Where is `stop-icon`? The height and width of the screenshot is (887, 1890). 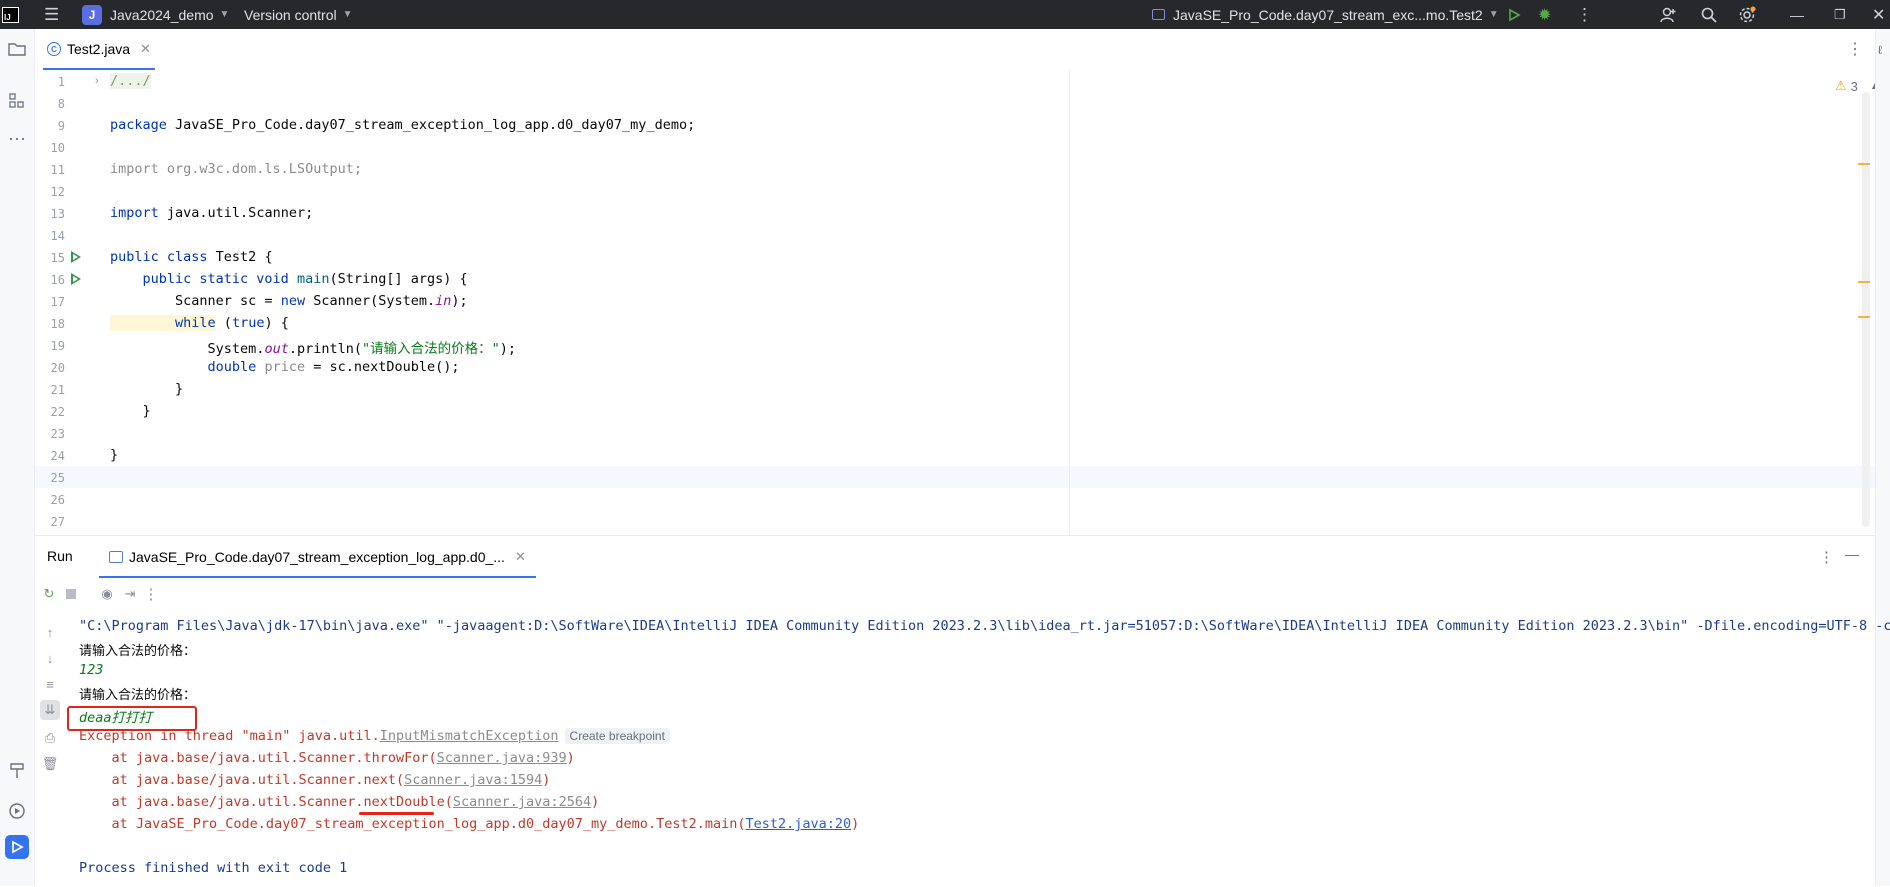
stop-icon is located at coordinates (71, 594).